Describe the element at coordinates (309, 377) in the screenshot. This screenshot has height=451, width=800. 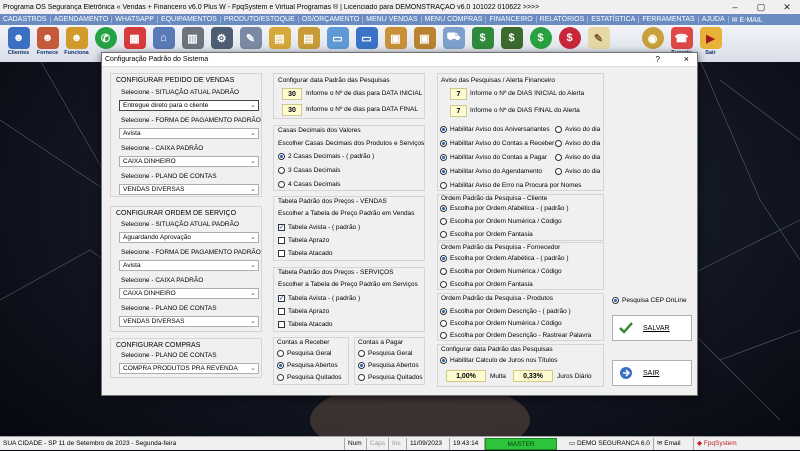
I see `receber-quitados-radio: Pesquisa Quitados` at that location.